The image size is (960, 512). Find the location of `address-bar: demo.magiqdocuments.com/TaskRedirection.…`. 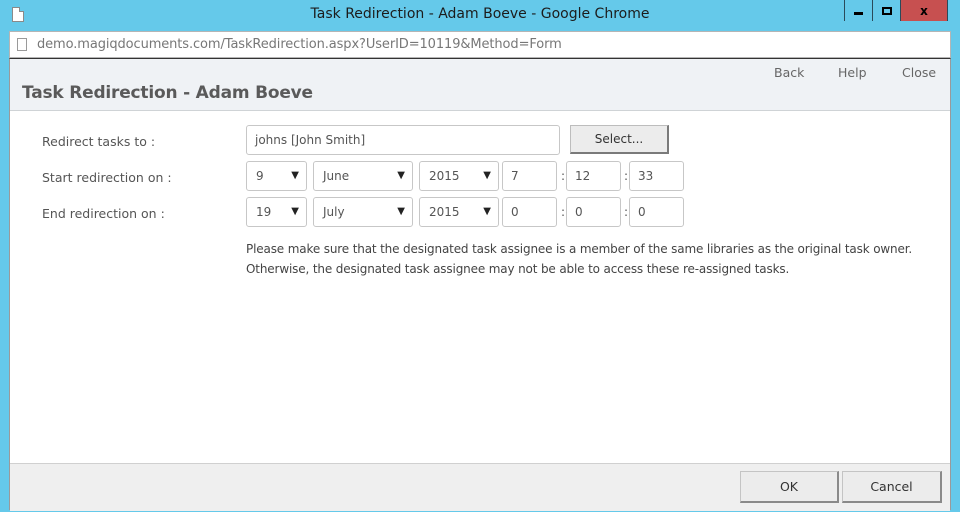

address-bar: demo.magiqdocuments.com/TaskRedirection.… is located at coordinates (480, 44).